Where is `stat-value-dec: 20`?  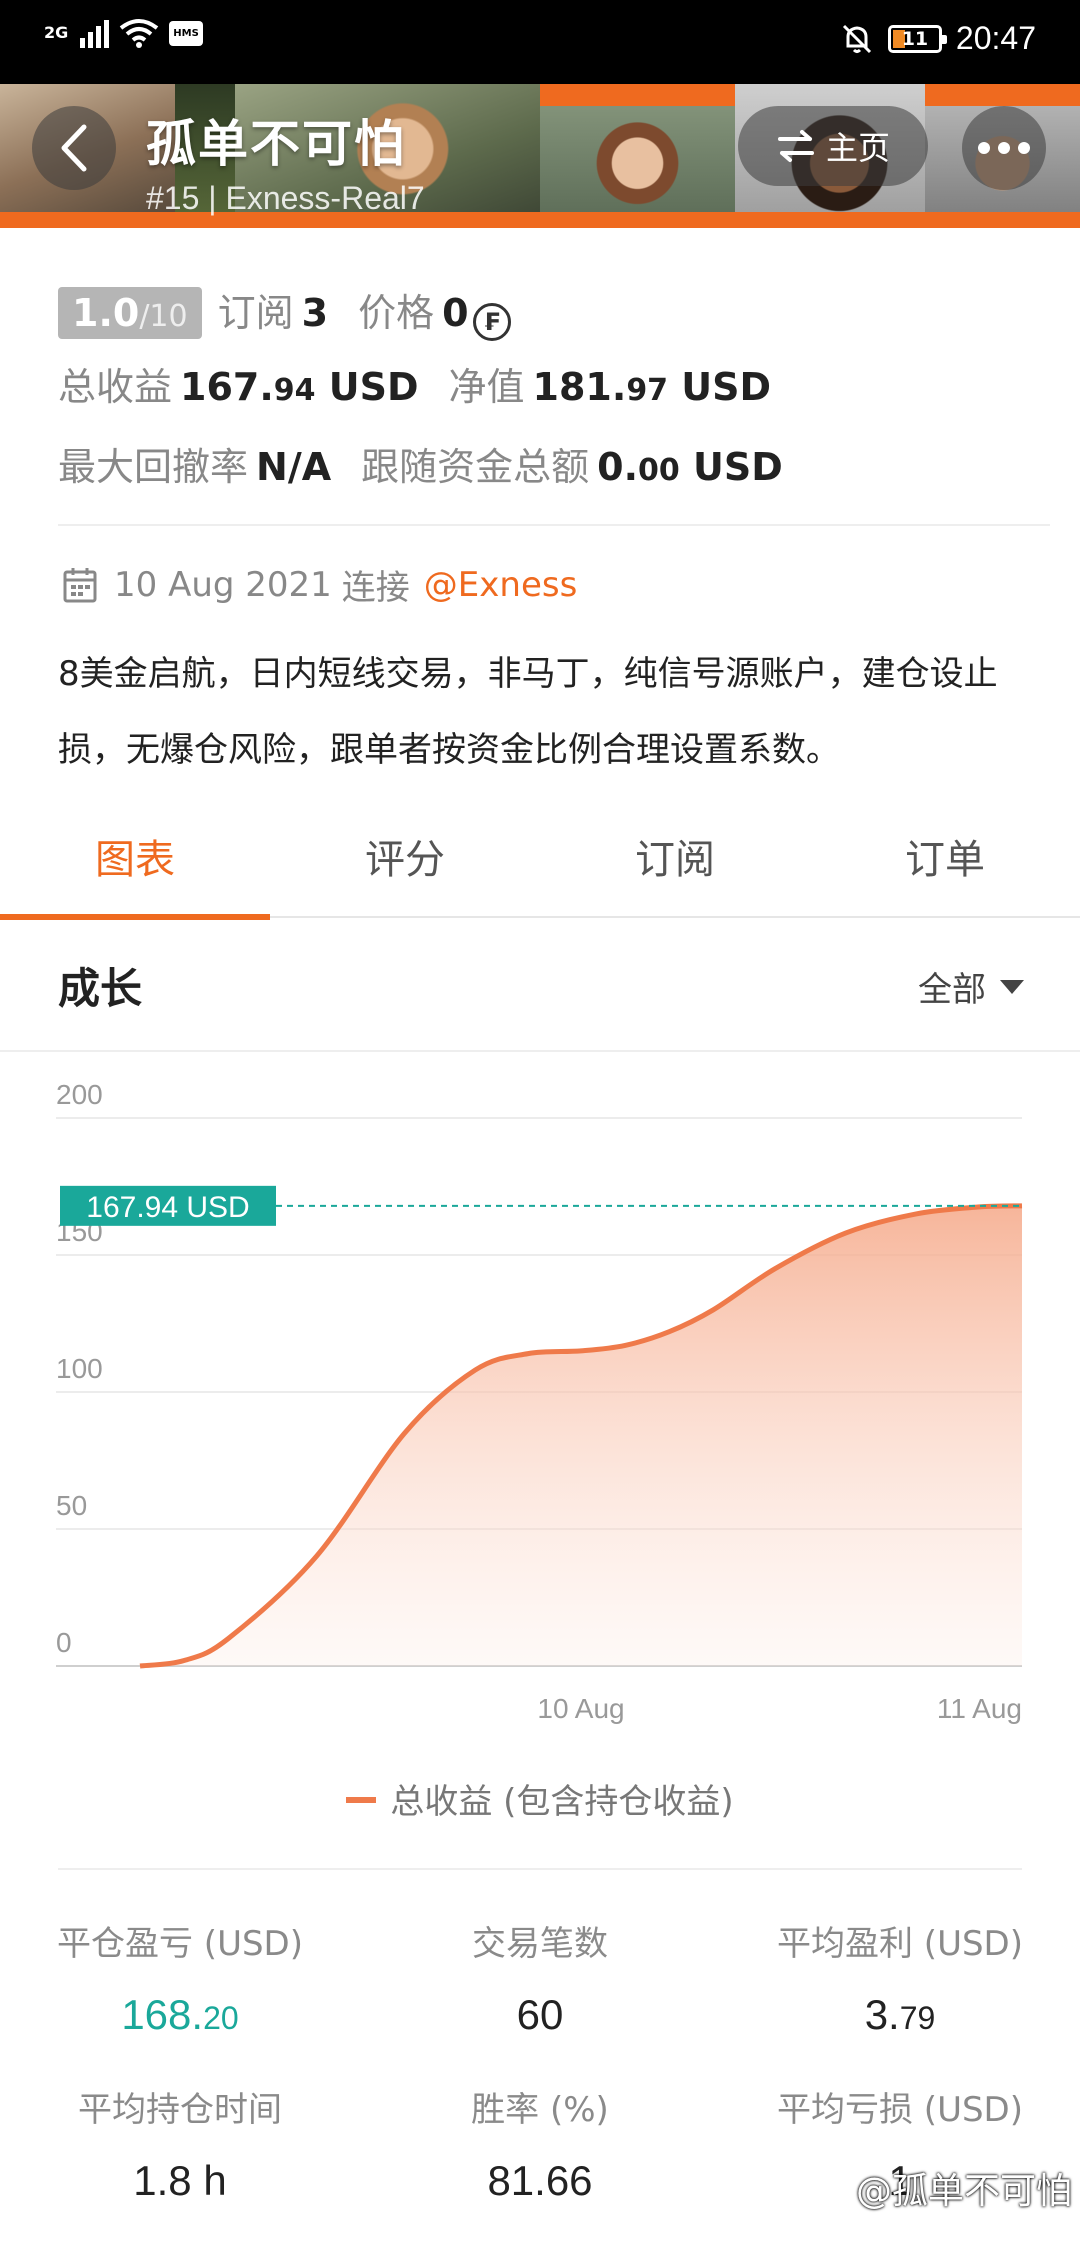
stat-value-dec: 20 is located at coordinates (221, 2018).